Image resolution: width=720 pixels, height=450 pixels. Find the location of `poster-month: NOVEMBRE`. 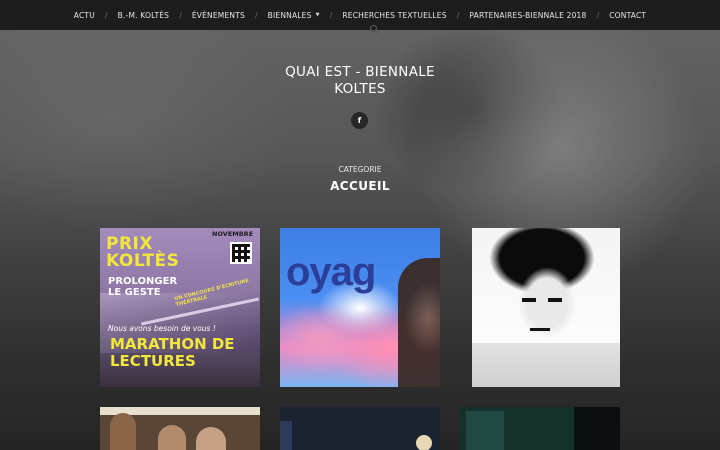

poster-month: NOVEMBRE is located at coordinates (233, 234).